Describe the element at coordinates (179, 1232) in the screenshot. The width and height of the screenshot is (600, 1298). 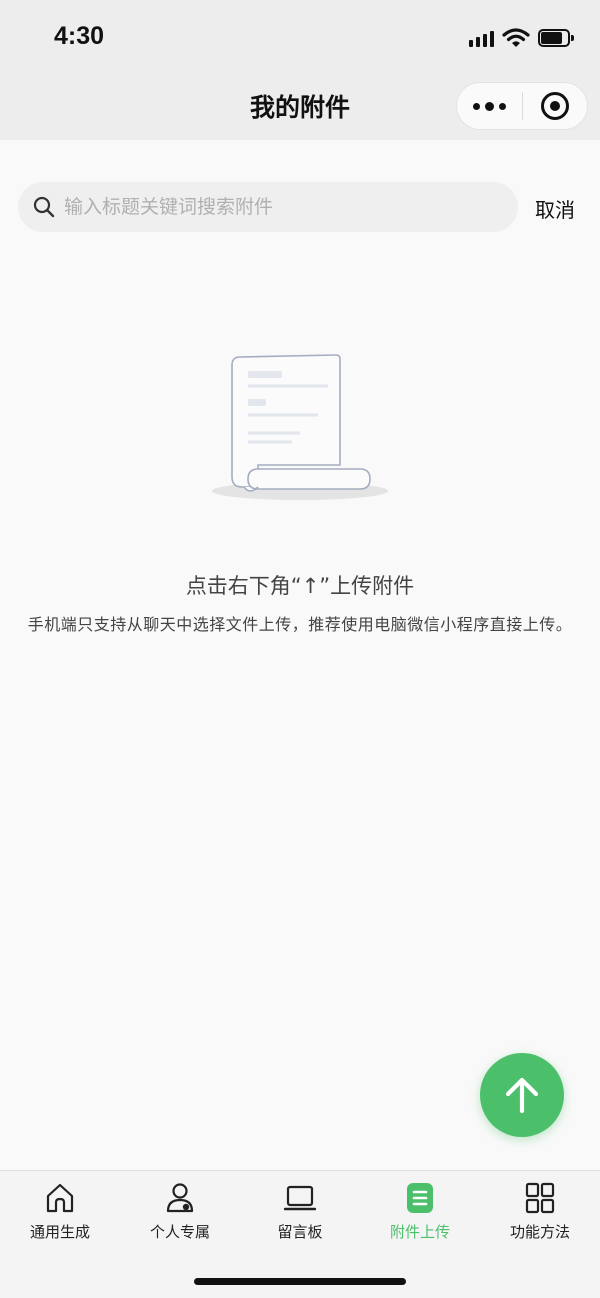
I see `tab-label: 个人专属` at that location.